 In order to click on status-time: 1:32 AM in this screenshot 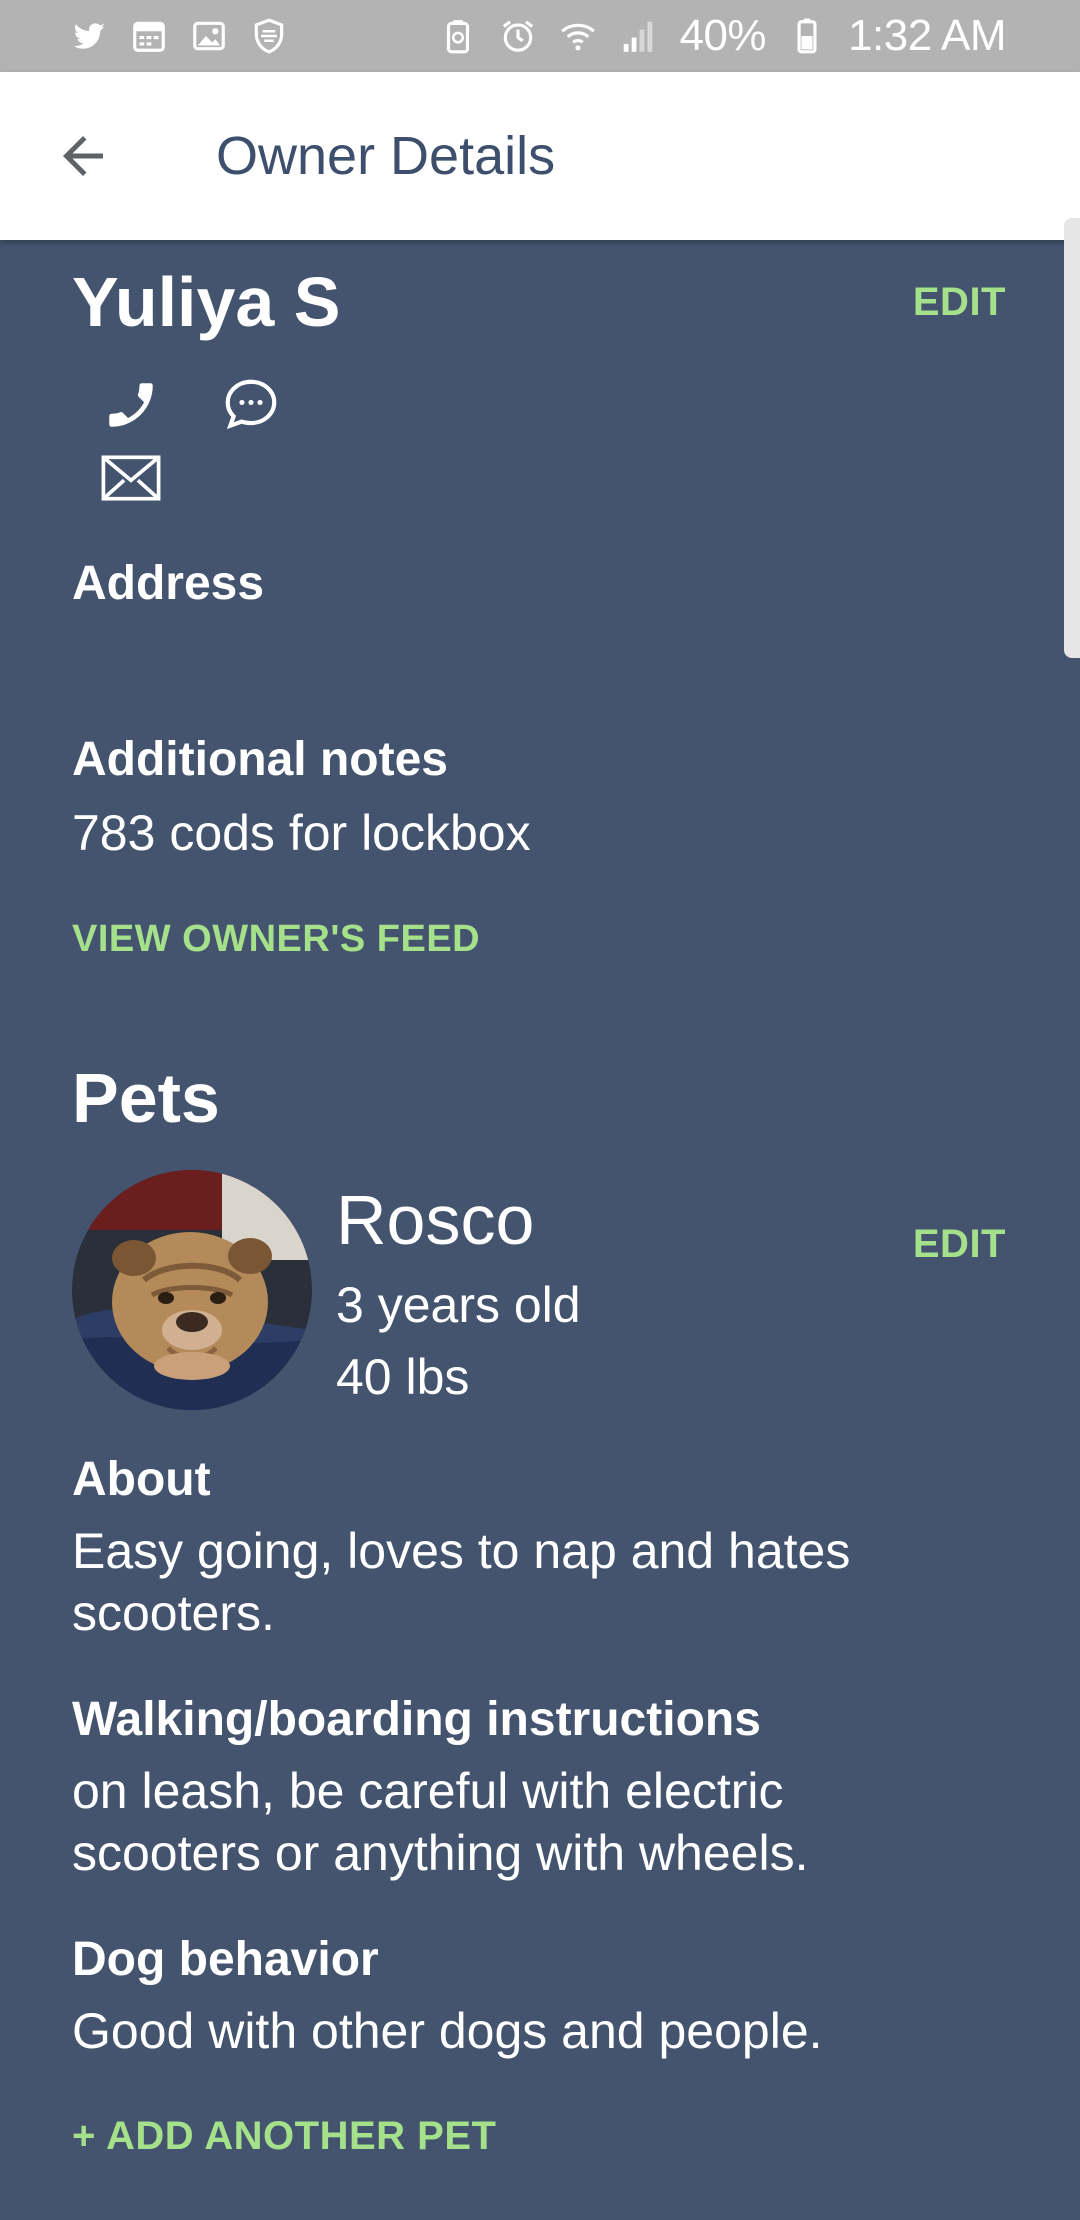, I will do `click(927, 35)`.